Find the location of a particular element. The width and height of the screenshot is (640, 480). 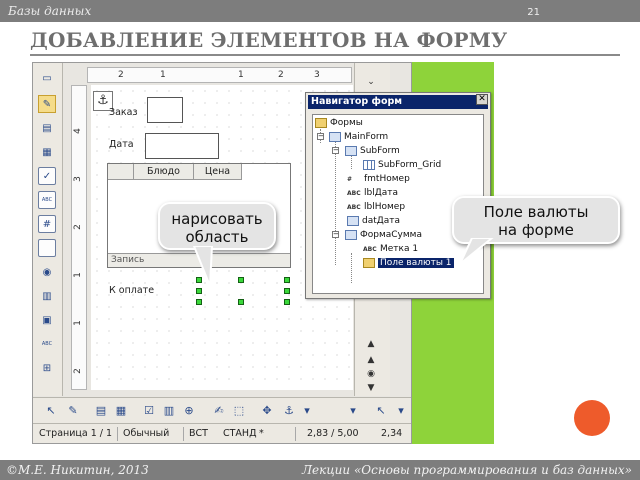

status-modified: * is located at coordinates (261, 433).